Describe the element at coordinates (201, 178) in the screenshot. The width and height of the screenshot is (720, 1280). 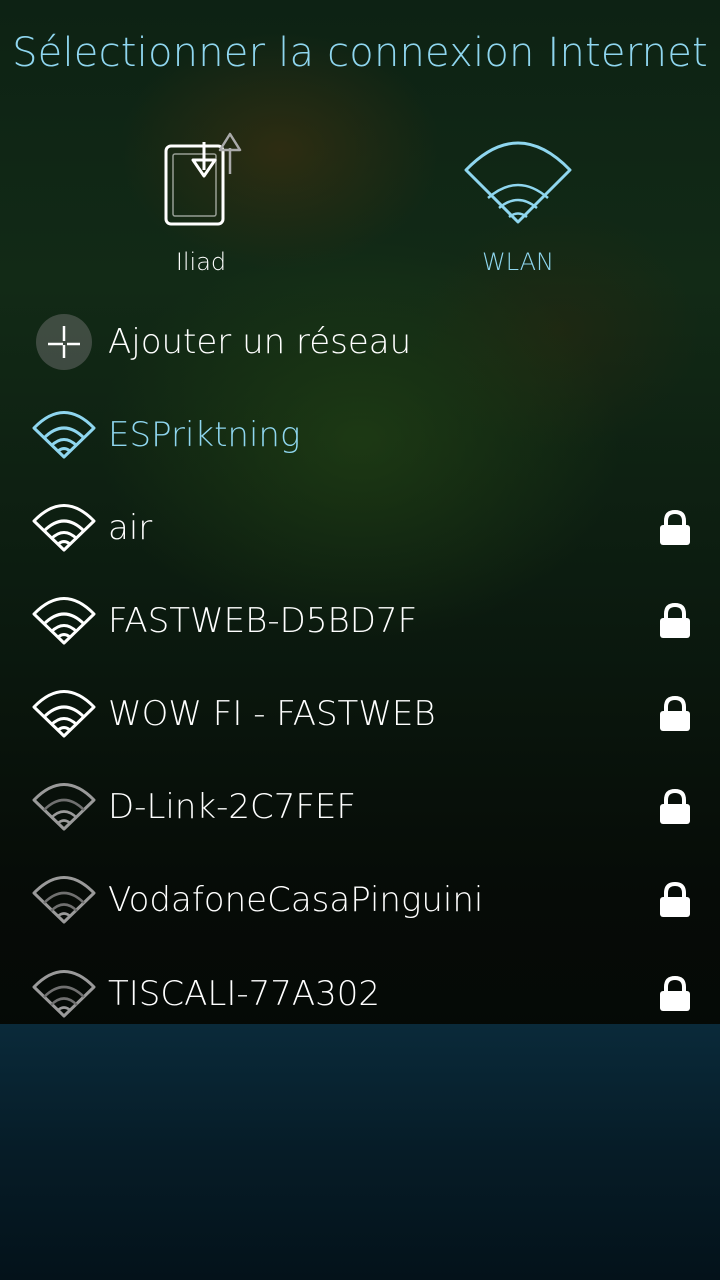
I see `mobile-data-icon` at that location.